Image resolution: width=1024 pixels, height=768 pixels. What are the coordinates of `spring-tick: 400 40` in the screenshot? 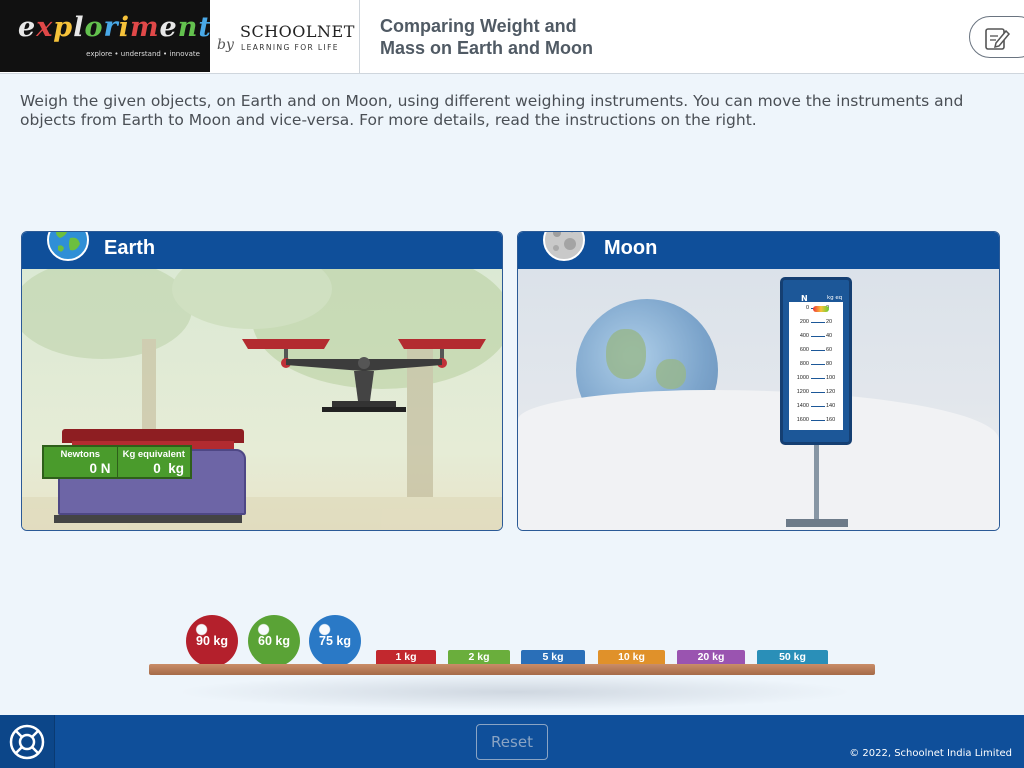 It's located at (816, 336).